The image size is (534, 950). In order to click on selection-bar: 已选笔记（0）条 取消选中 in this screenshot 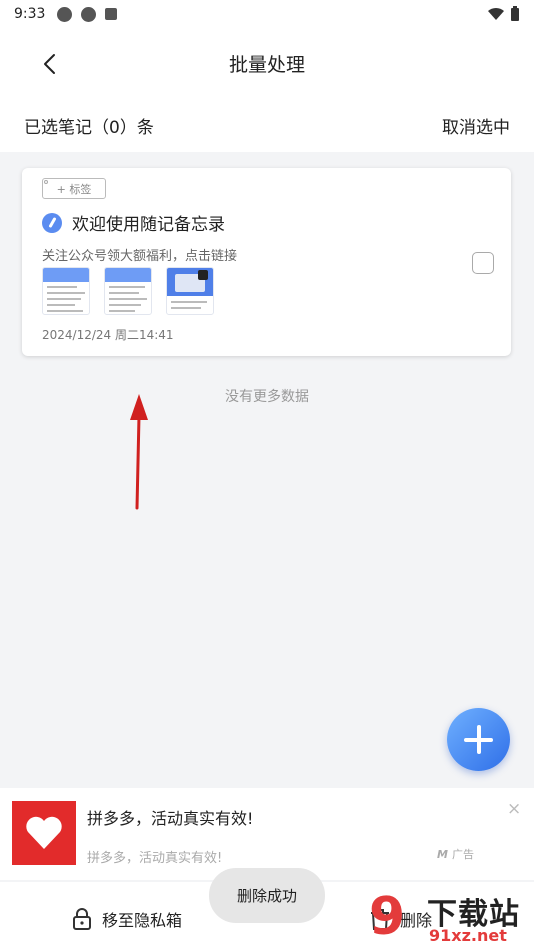, I will do `click(267, 125)`.